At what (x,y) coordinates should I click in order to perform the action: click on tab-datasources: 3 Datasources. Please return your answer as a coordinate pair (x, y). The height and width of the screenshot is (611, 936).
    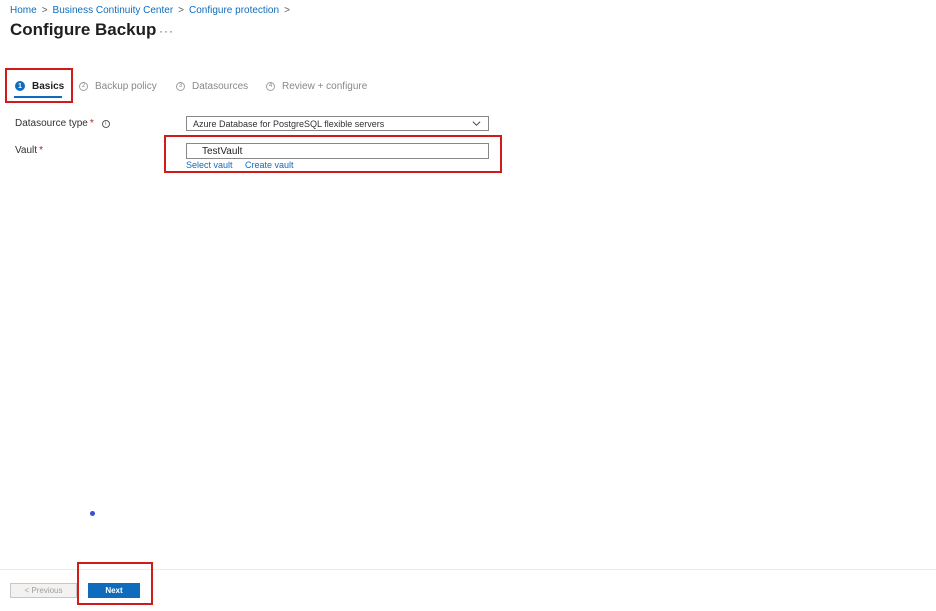
    Looking at the image, I should click on (212, 86).